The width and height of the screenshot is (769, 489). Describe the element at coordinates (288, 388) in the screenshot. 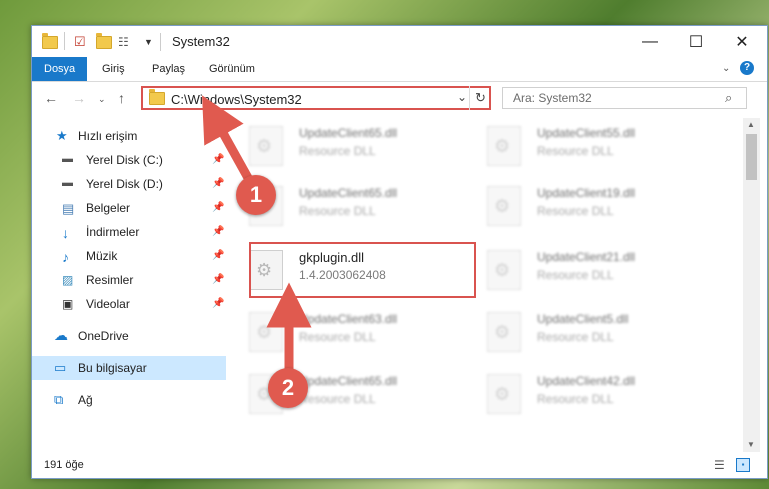

I see `step2-badge: 2` at that location.